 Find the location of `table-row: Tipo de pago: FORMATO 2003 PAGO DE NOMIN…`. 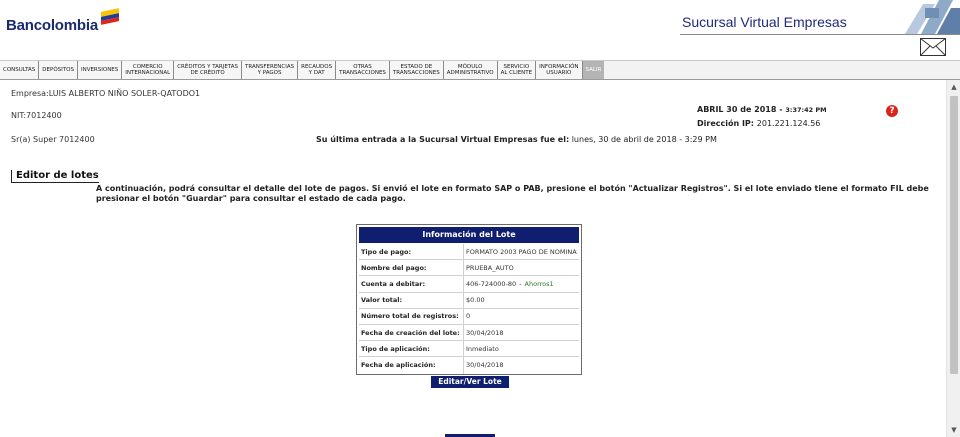

table-row: Tipo de pago: FORMATO 2003 PAGO DE NOMIN… is located at coordinates (469, 252).